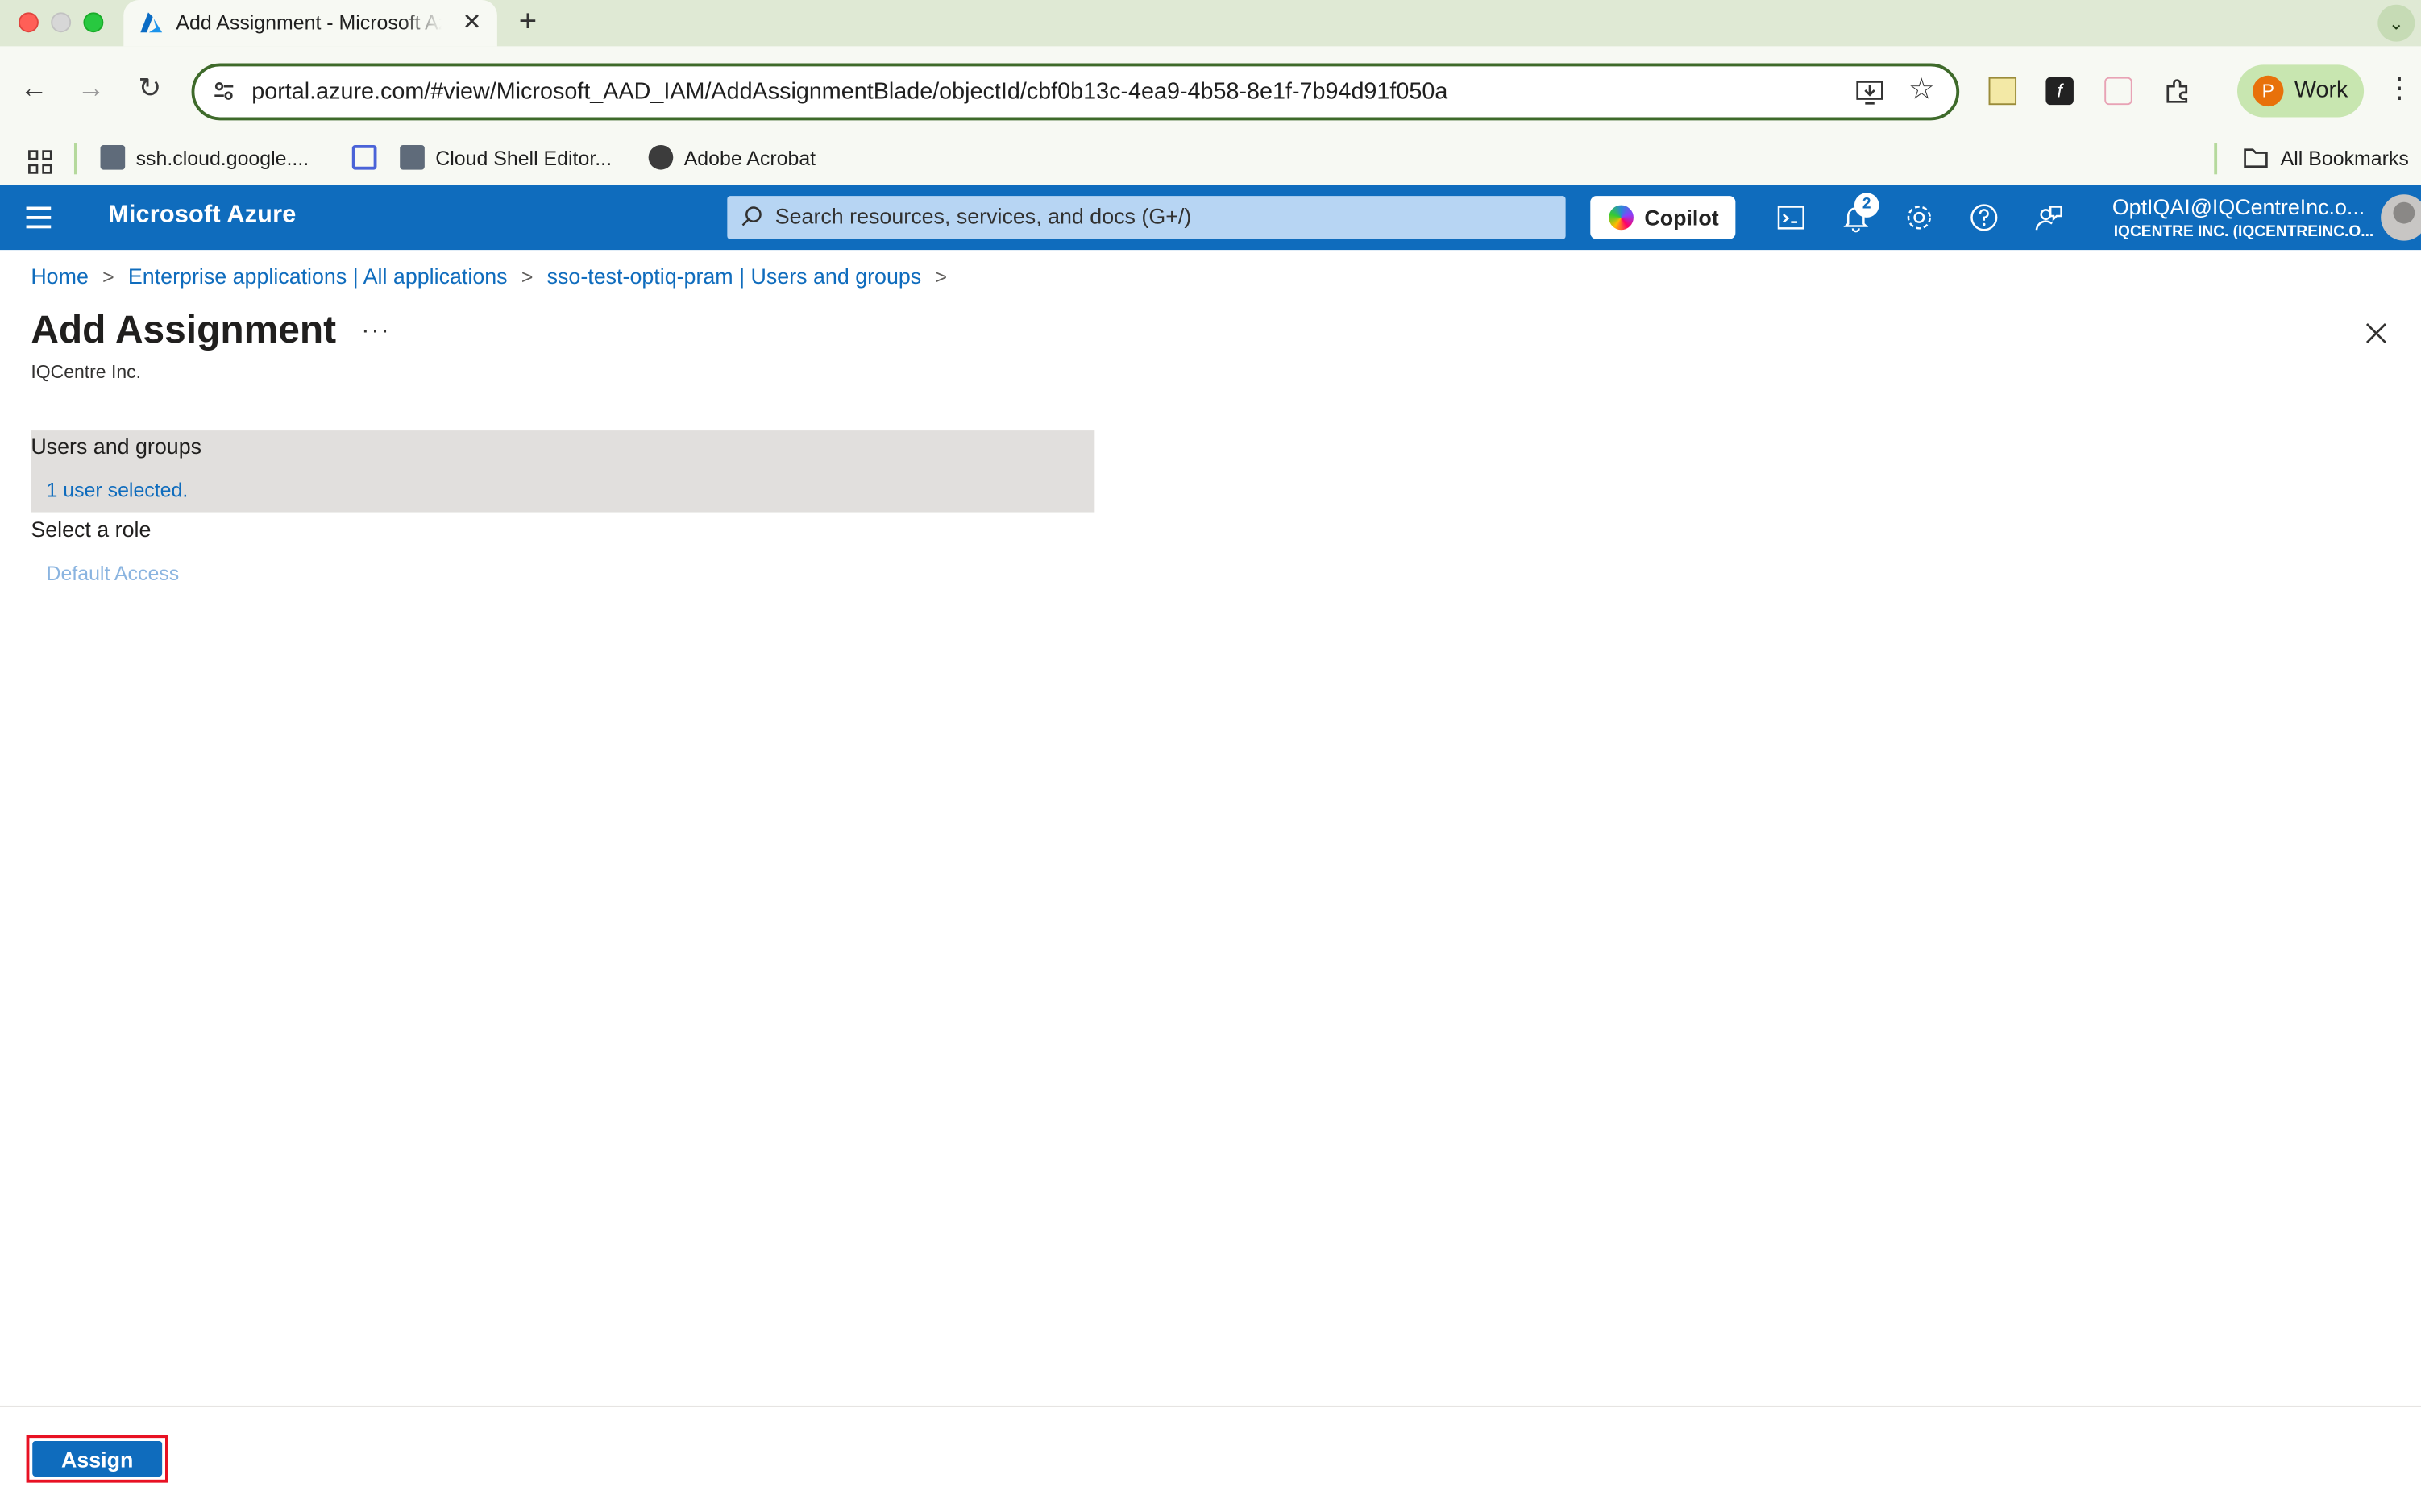  I want to click on all-bookmarks-button: All Bookmarks, so click(2325, 160).